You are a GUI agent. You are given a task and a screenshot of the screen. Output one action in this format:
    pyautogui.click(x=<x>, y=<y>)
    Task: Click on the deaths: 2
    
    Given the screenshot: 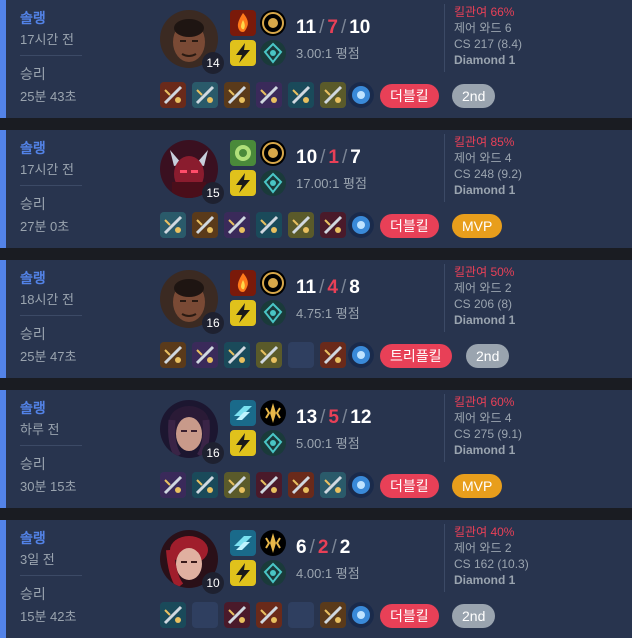 What is the action you would take?
    pyautogui.click(x=323, y=547)
    